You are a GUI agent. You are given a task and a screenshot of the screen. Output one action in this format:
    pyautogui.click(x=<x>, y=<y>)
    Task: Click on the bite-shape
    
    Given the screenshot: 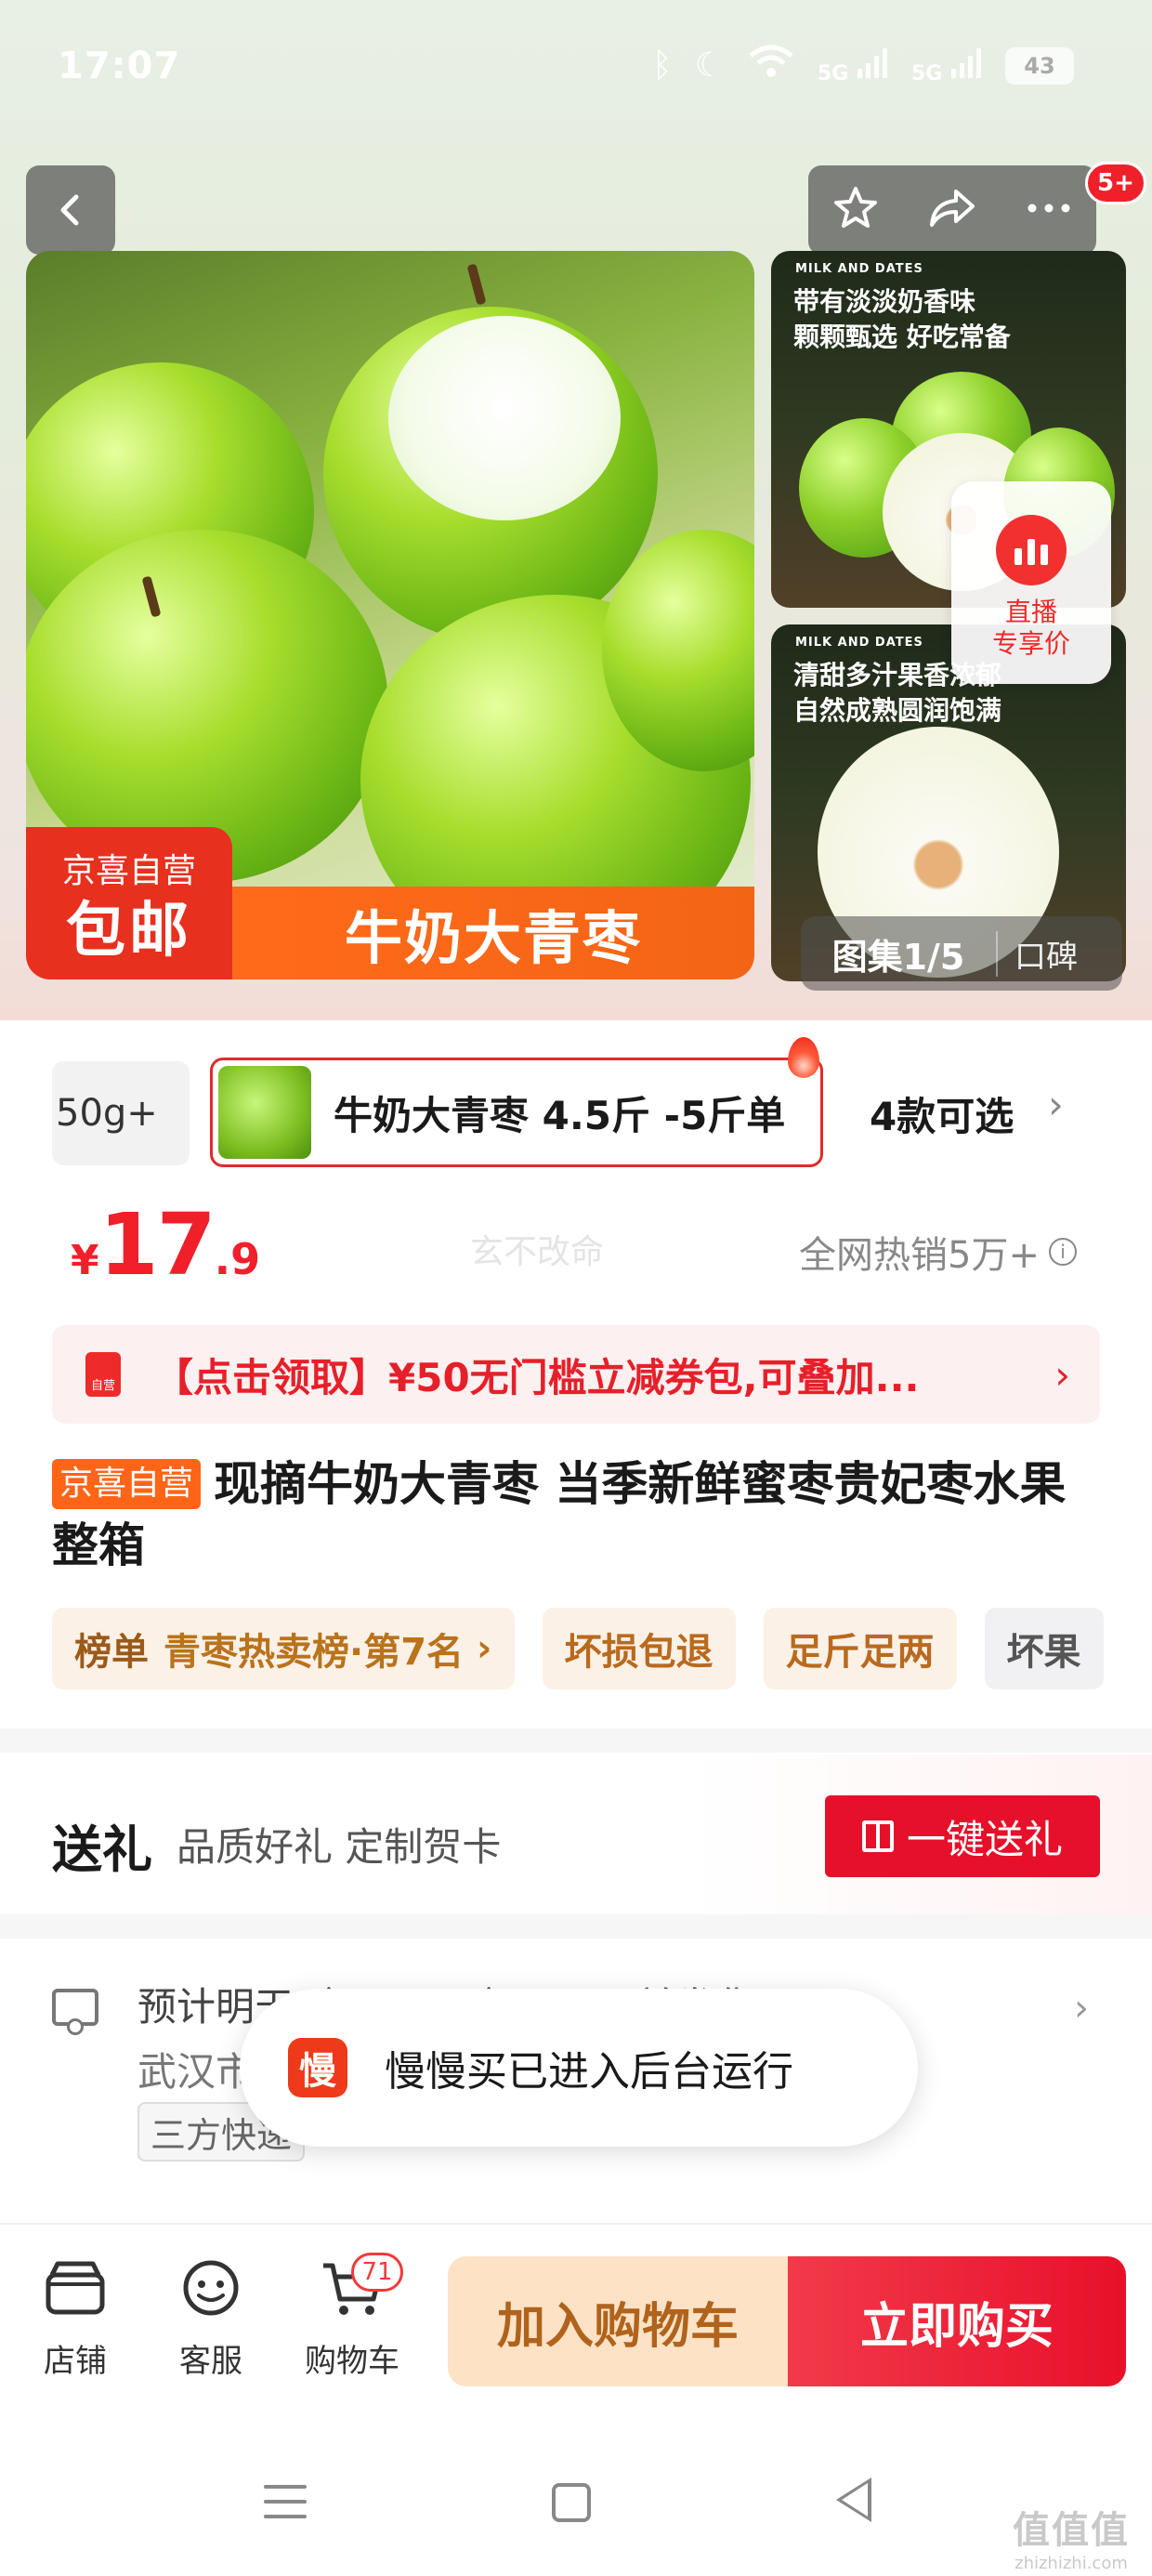 What is the action you would take?
    pyautogui.click(x=505, y=418)
    